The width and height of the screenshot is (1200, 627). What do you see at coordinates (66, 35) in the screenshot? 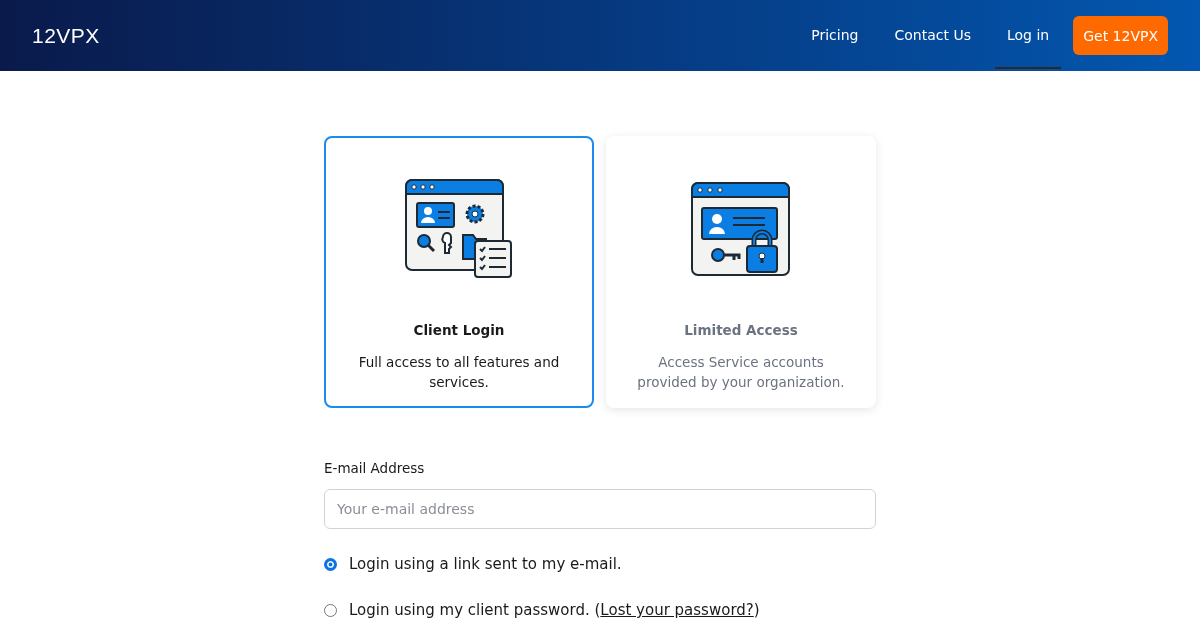
I see `site-logo: 12VPX` at bounding box center [66, 35].